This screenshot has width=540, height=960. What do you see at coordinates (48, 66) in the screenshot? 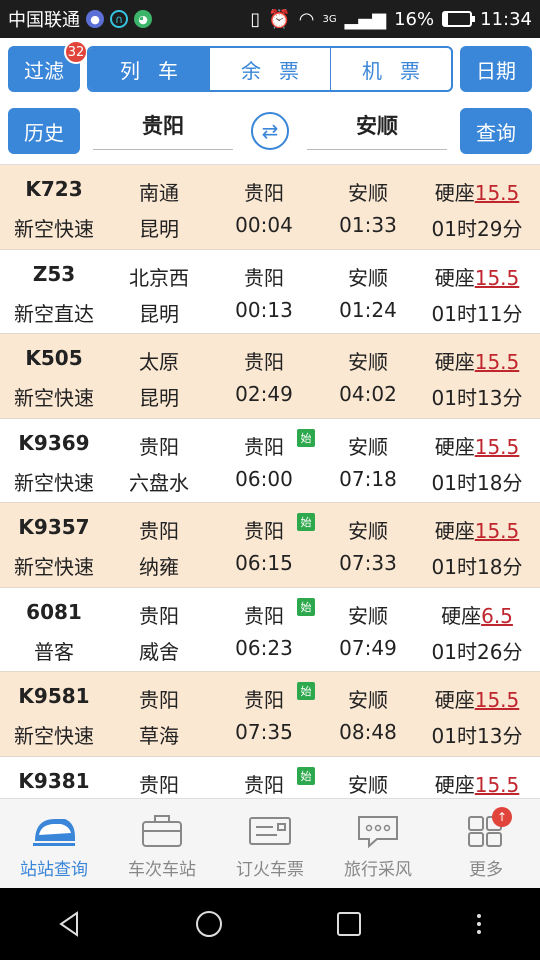
I see `filter-button: 过滤 32` at bounding box center [48, 66].